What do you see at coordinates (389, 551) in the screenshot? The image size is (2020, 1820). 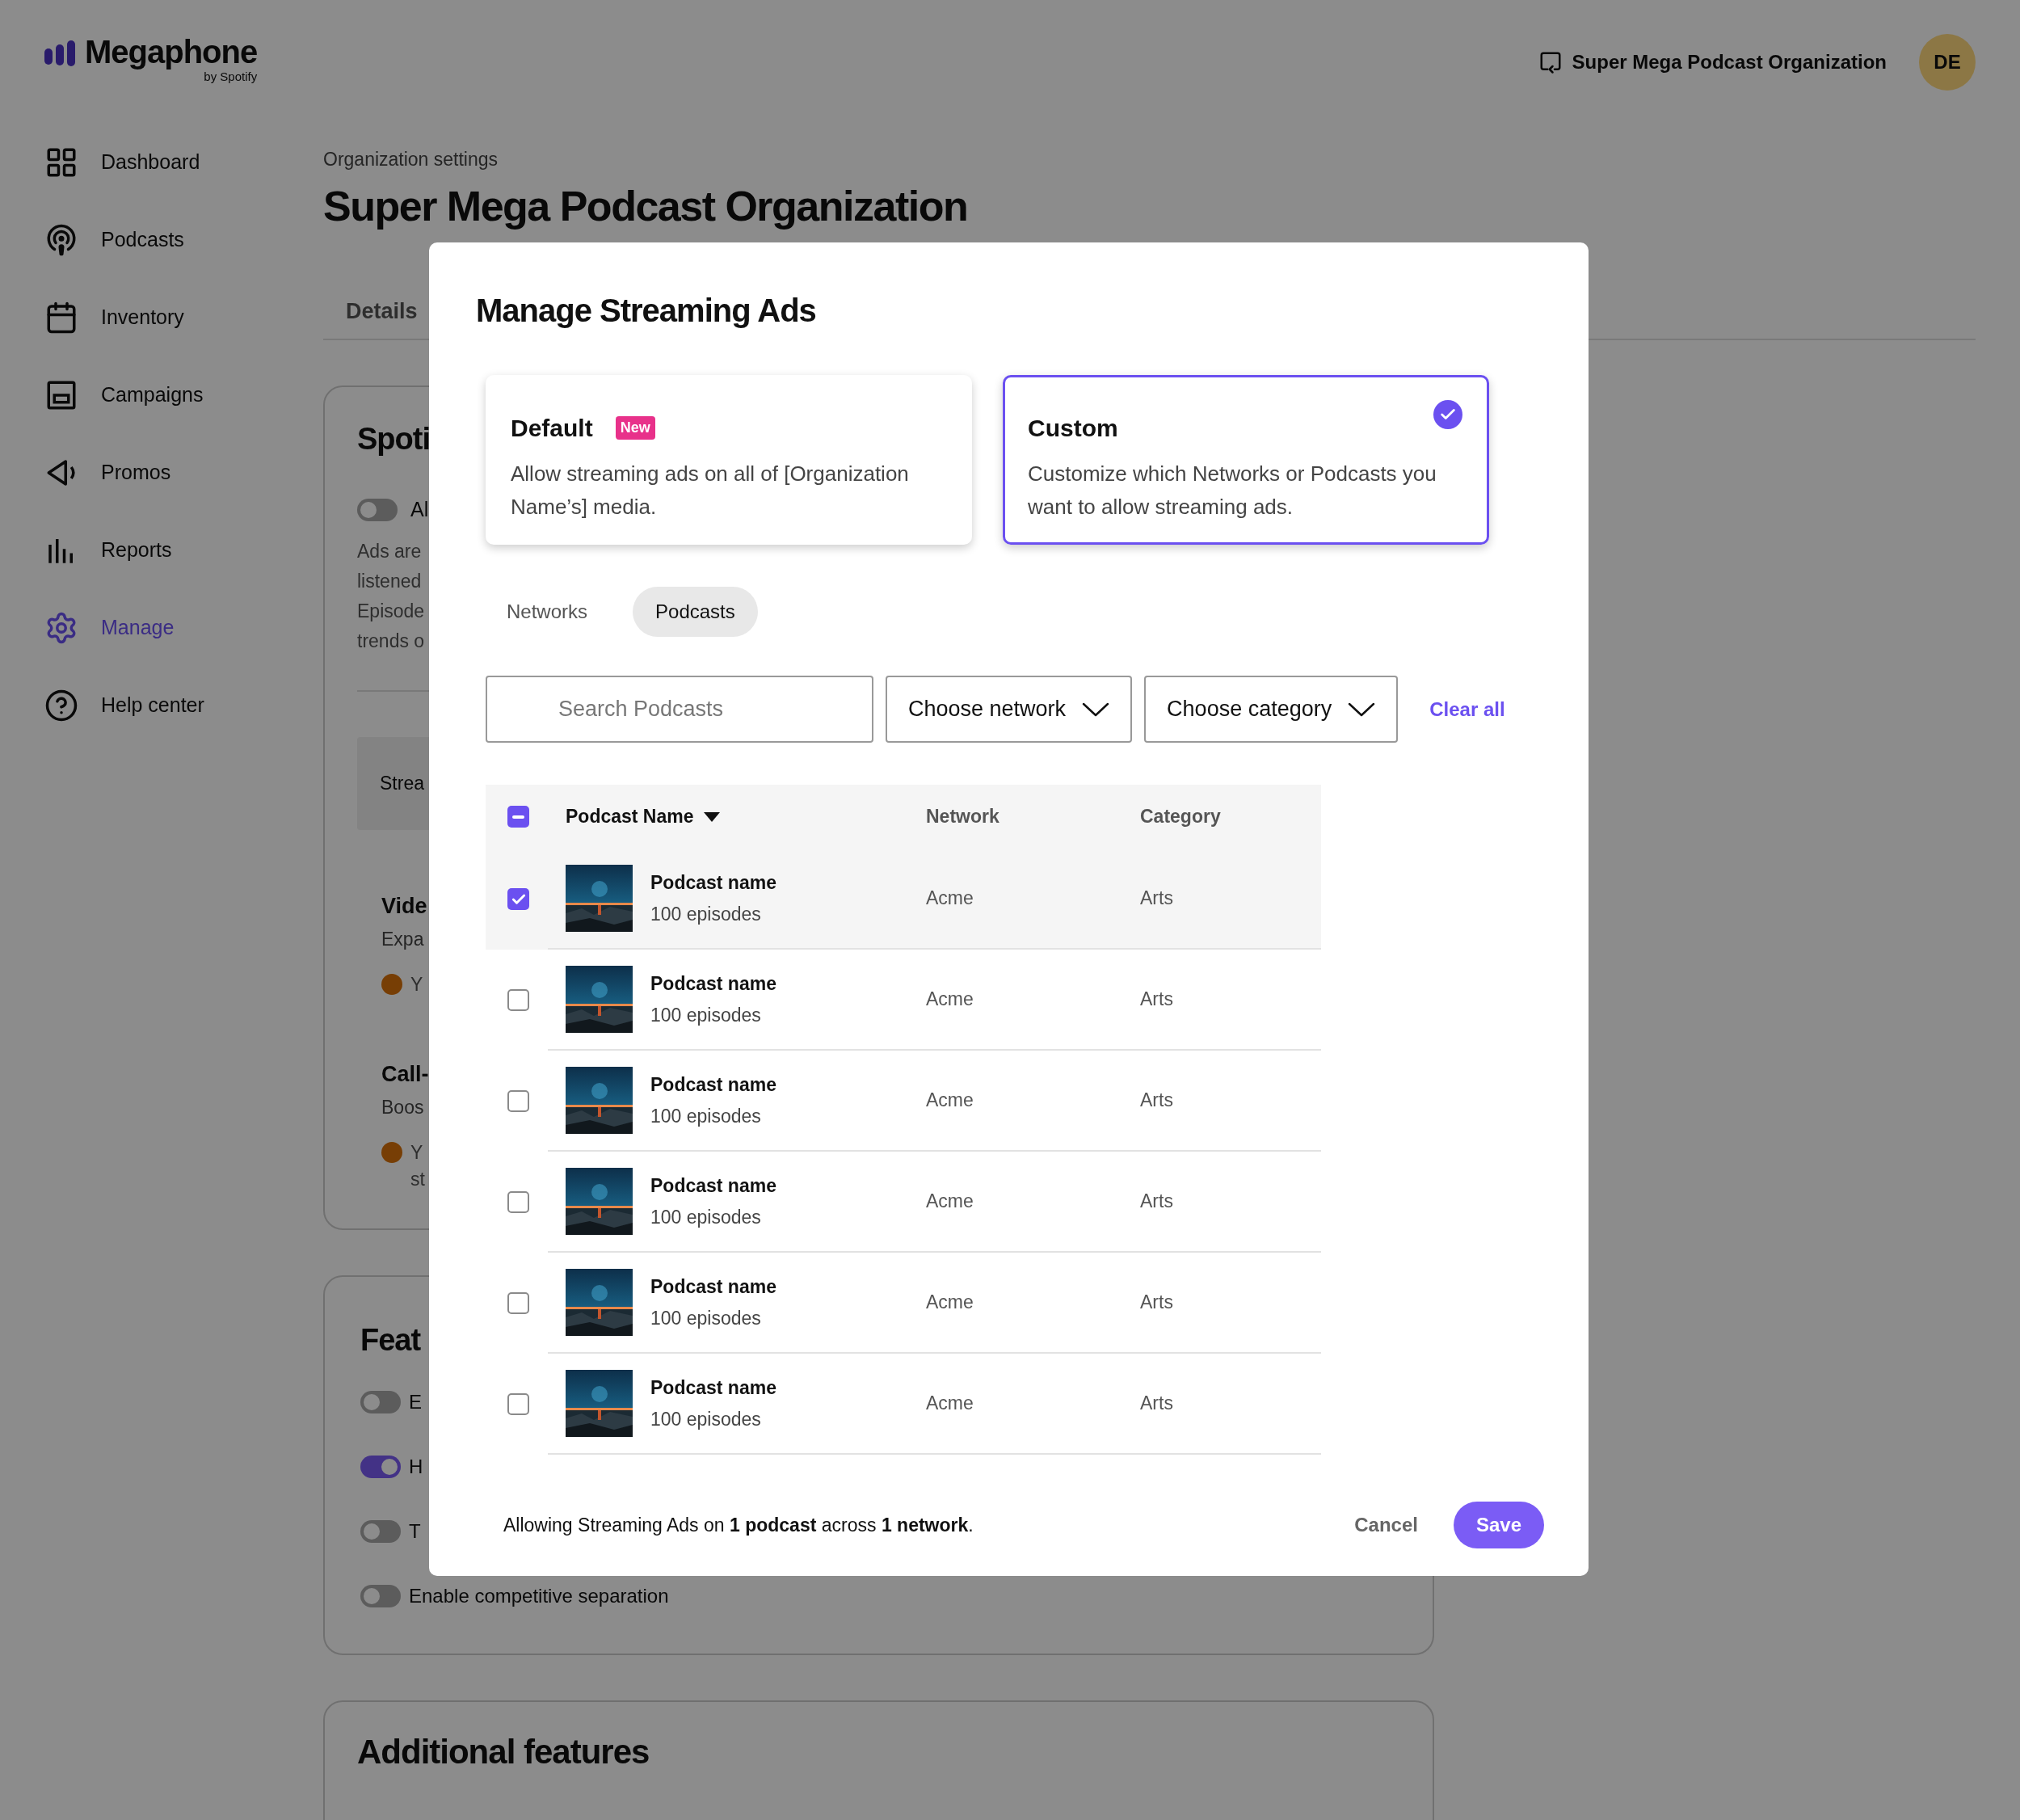 I see `description-text: Ads are` at bounding box center [389, 551].